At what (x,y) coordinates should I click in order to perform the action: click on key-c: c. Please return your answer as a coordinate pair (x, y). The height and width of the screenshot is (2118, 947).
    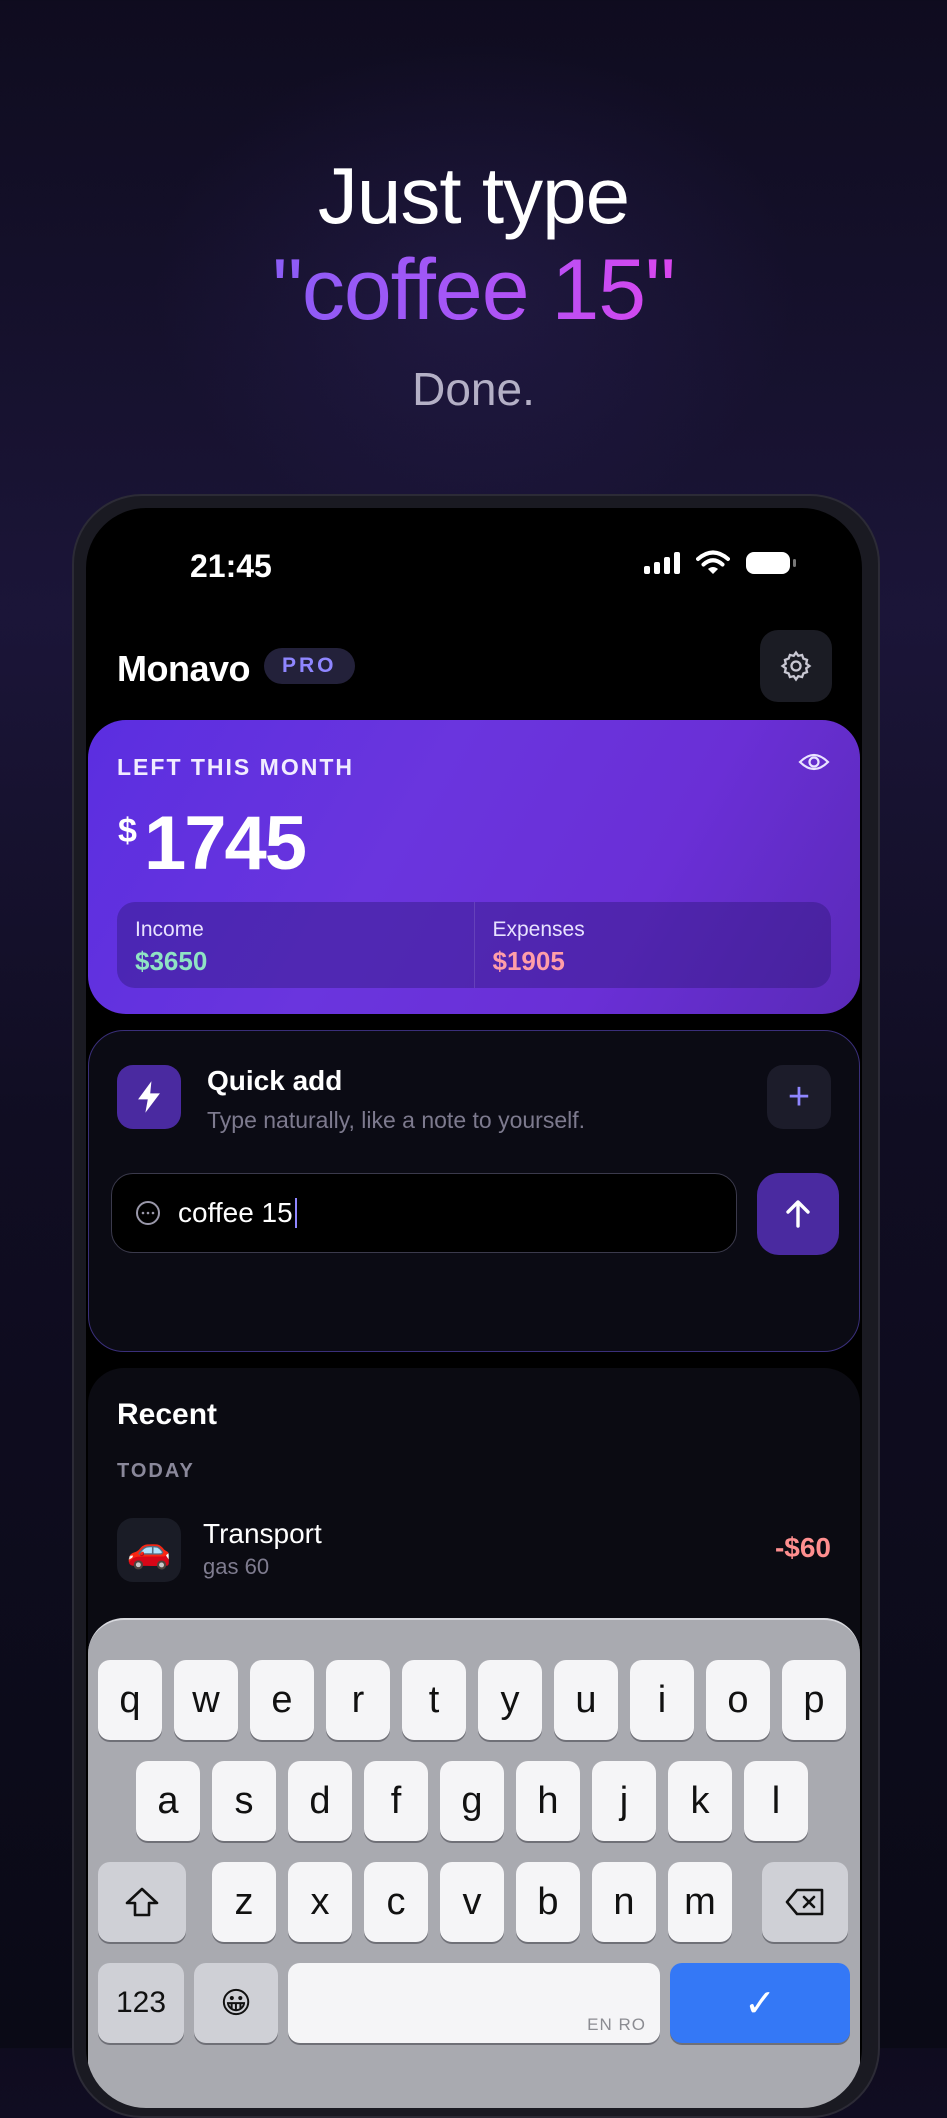
    Looking at the image, I should click on (396, 1902).